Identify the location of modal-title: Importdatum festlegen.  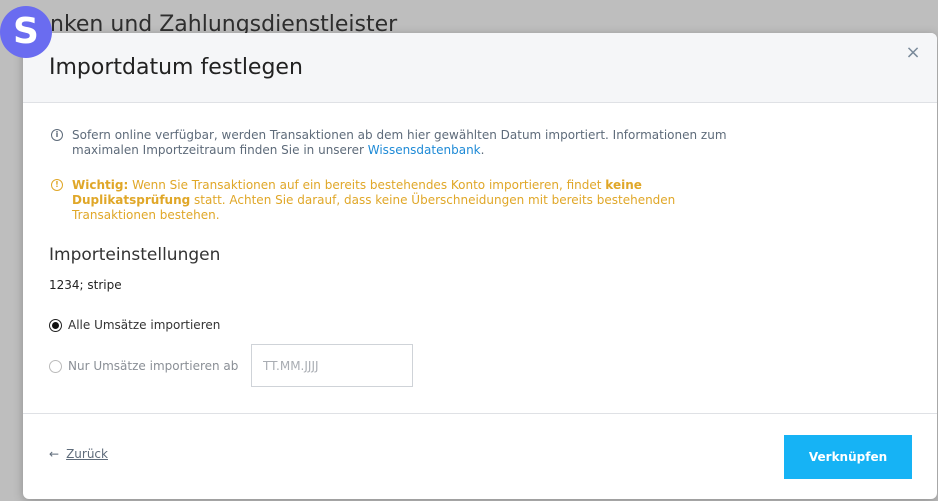
(176, 67).